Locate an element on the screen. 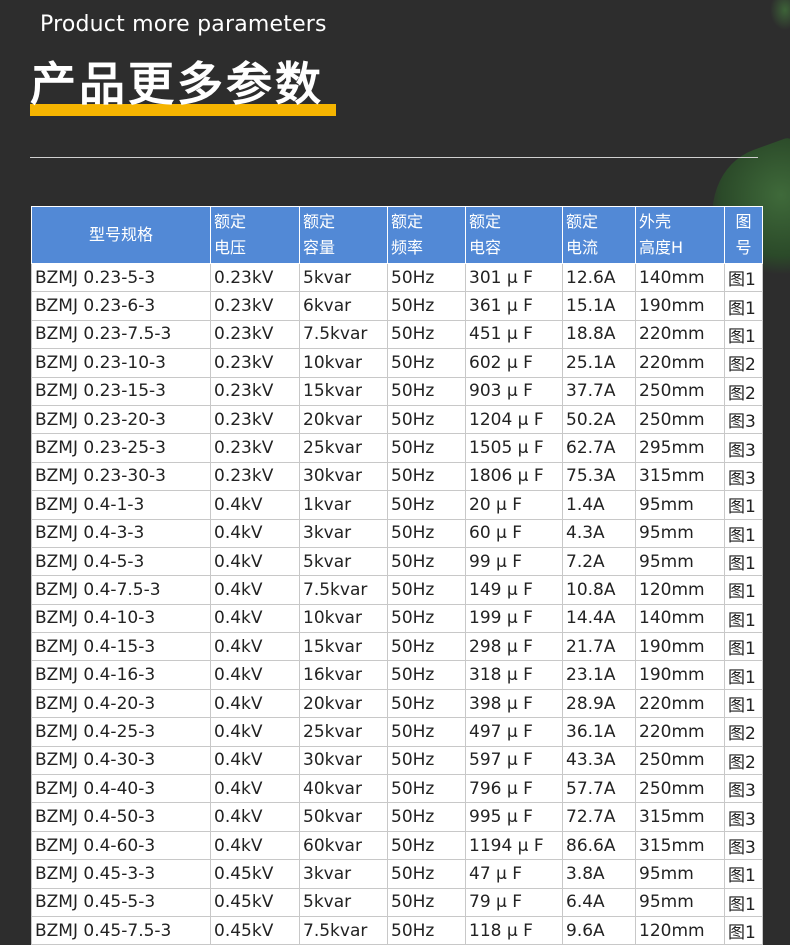 This screenshot has width=790, height=945. table-cell: 图3 is located at coordinates (743, 817).